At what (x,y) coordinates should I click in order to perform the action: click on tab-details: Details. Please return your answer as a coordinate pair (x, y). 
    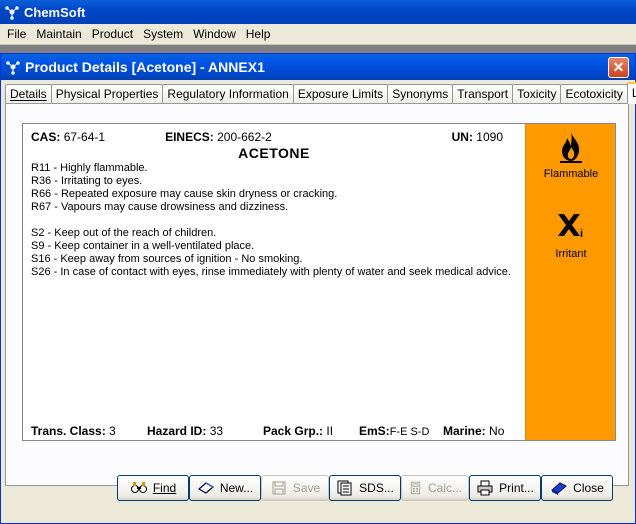
    Looking at the image, I should click on (28, 94).